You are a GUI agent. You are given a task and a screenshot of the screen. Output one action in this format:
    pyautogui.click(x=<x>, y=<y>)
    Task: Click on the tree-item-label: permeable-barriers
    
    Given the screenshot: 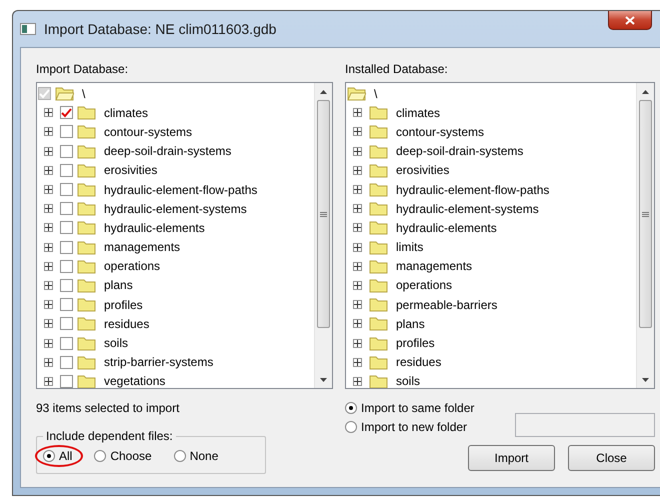 What is the action you would take?
    pyautogui.click(x=447, y=305)
    